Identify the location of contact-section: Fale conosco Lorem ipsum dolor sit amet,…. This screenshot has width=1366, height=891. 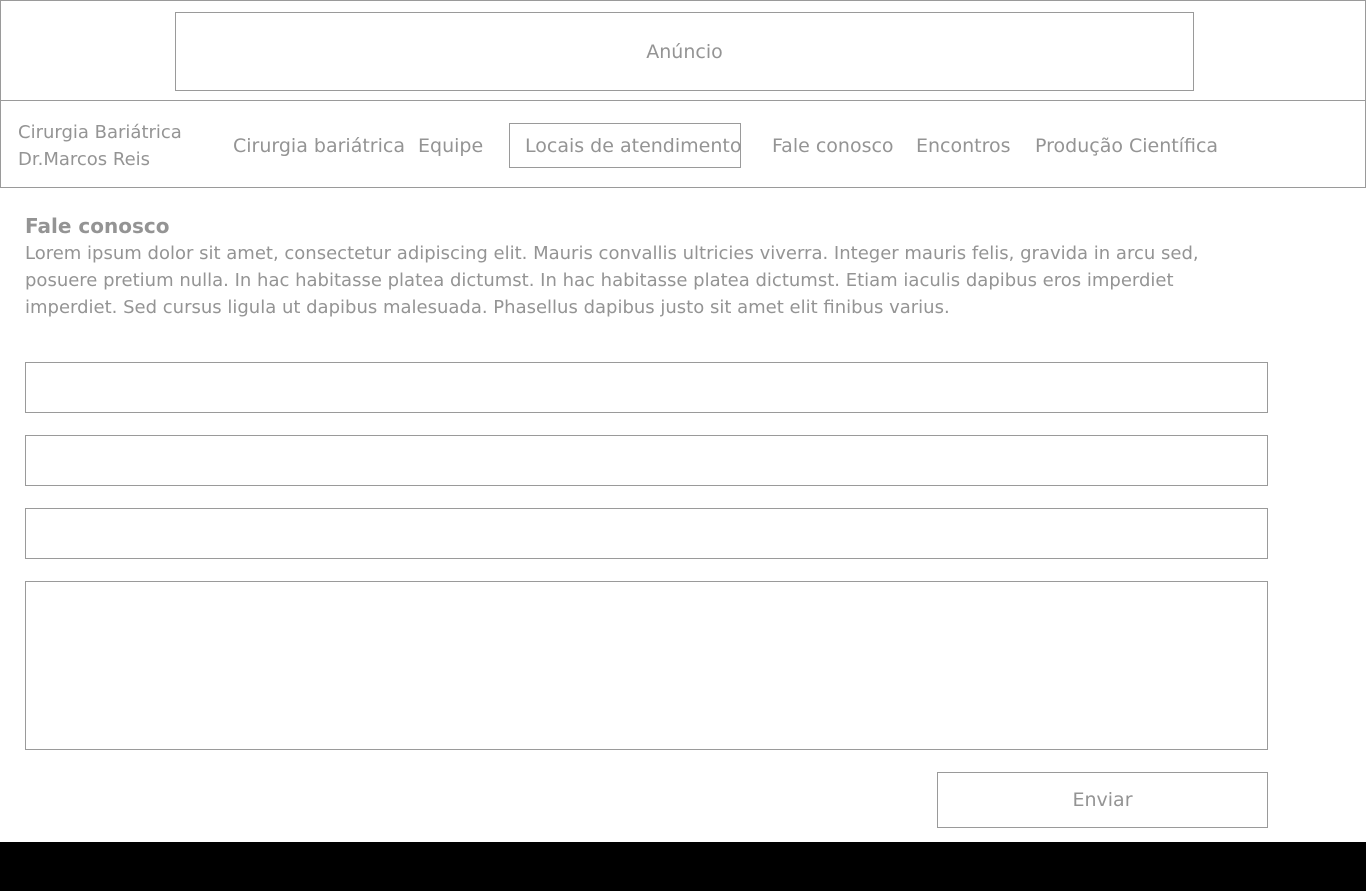
(646, 266).